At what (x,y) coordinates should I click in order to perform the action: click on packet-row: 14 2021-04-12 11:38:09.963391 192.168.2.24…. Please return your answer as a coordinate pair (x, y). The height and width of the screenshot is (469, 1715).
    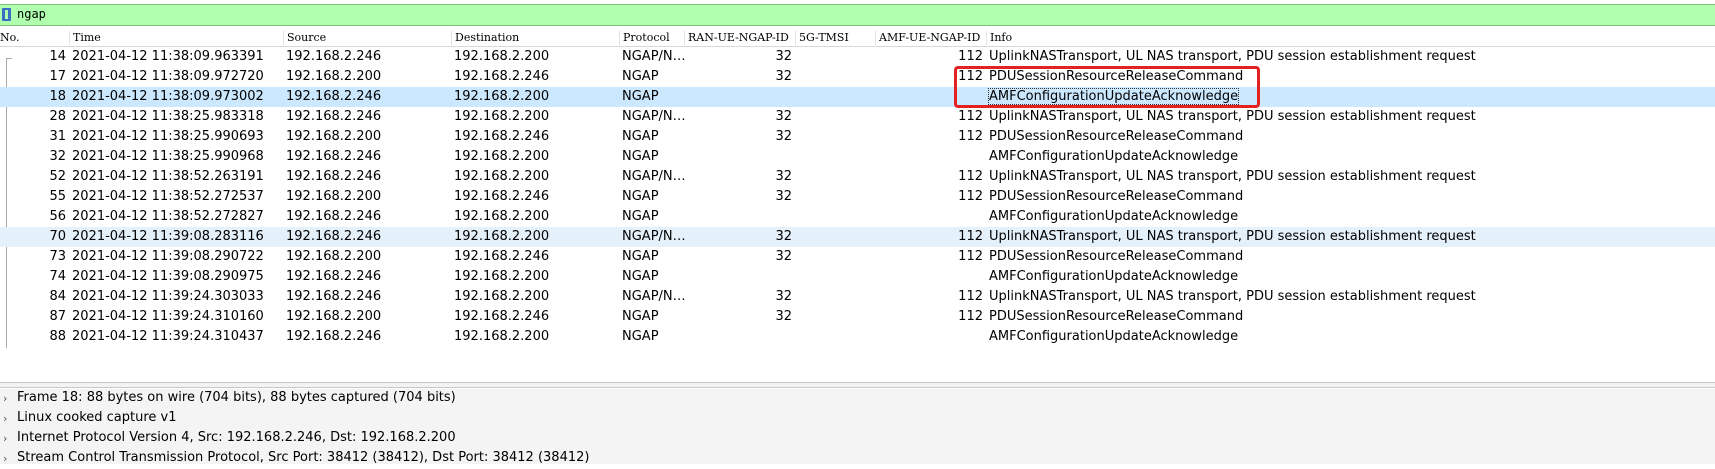
    Looking at the image, I should click on (857, 57).